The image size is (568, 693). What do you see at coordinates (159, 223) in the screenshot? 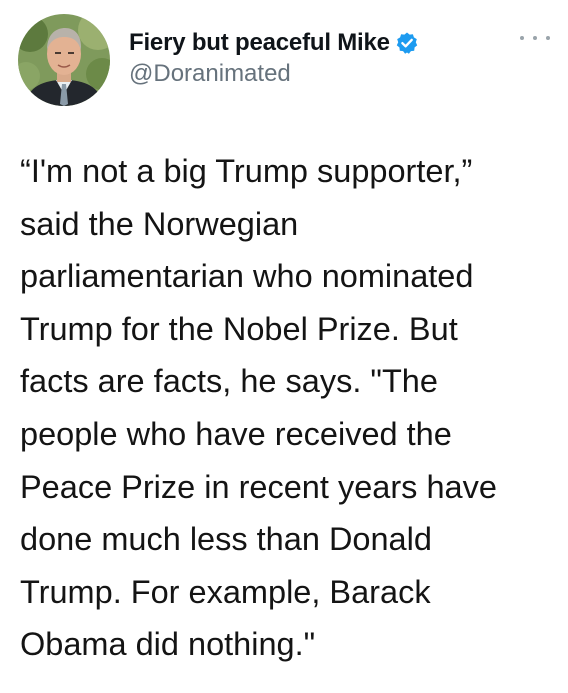
I see `tweet-text-line: said the Norwegian` at bounding box center [159, 223].